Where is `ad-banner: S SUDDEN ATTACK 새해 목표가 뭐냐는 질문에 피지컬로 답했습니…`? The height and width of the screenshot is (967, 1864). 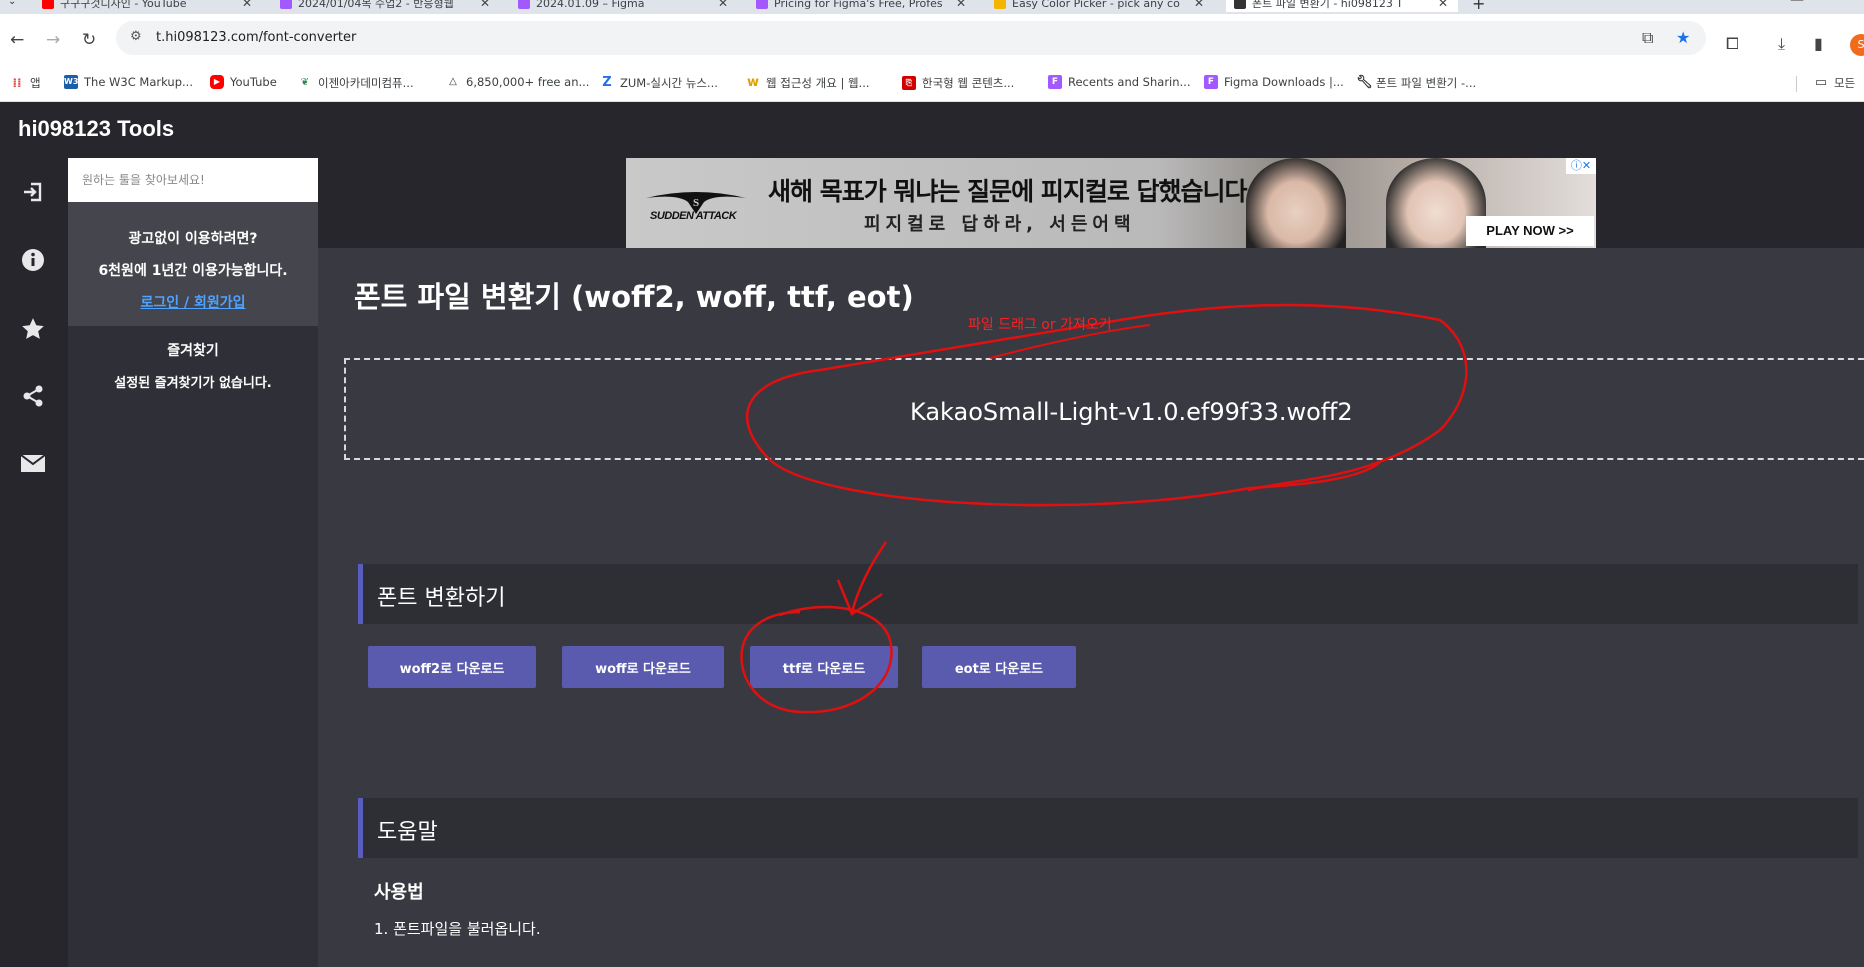 ad-banner: S SUDDEN ATTACK 새해 목표가 뭐냐는 질문에 피지컬로 답했습니… is located at coordinates (1111, 203).